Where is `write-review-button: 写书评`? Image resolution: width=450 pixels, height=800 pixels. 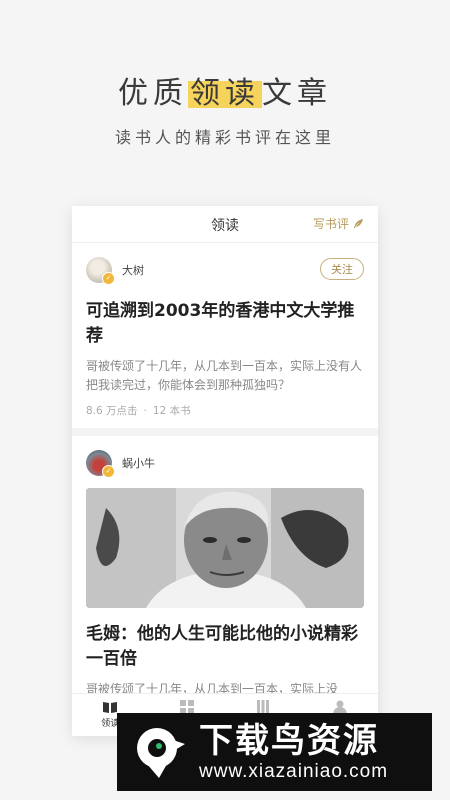
write-review-button: 写书评 is located at coordinates (338, 223).